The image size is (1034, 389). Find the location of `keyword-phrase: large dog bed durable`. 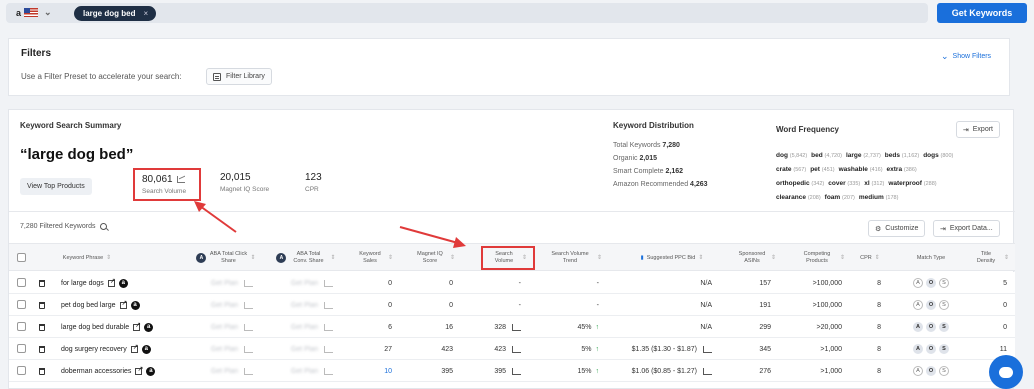

keyword-phrase: large dog bed durable is located at coordinates (95, 327).